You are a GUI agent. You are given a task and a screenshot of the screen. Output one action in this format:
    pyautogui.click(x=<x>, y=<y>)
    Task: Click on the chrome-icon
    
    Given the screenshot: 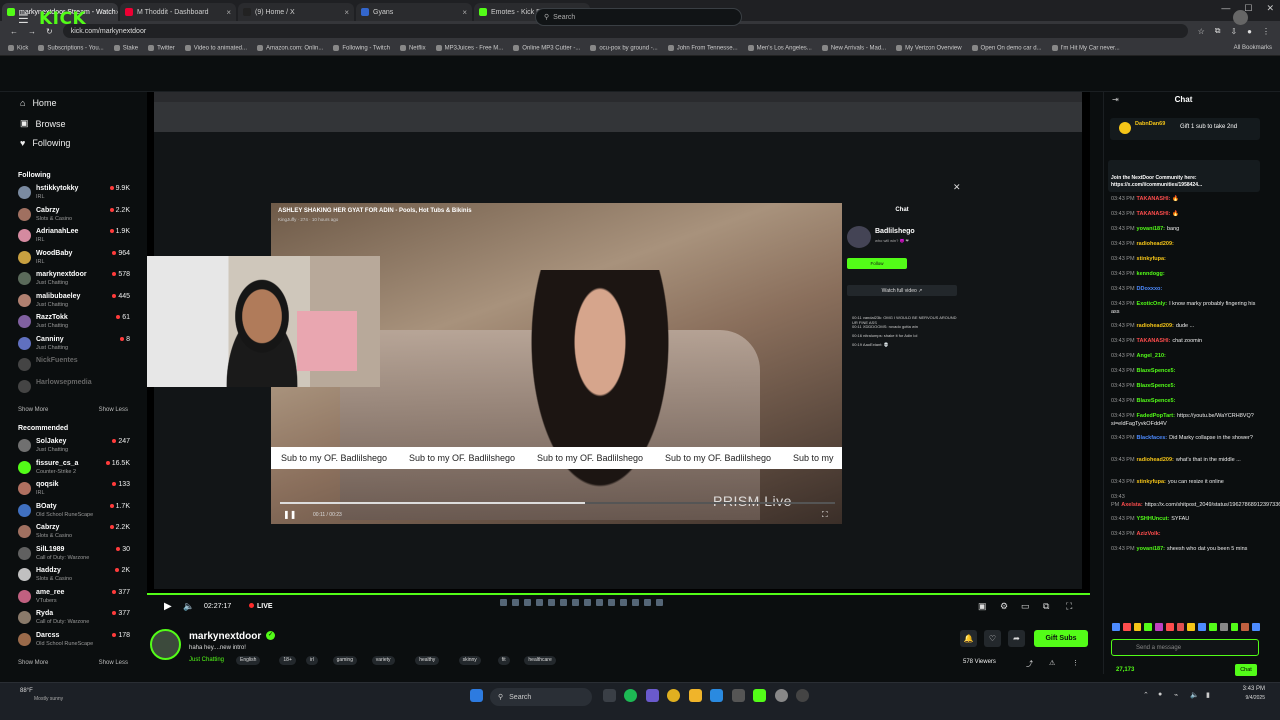 What is the action you would take?
    pyautogui.click(x=673, y=695)
    